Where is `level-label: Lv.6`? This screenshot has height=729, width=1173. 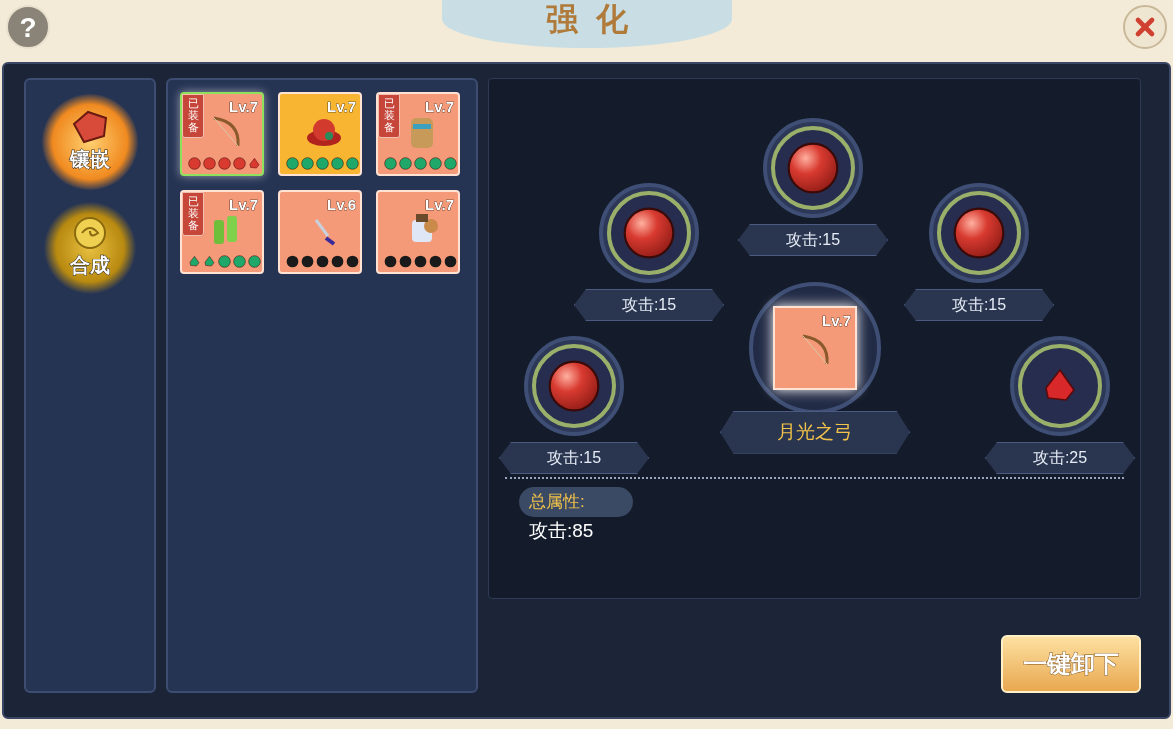
level-label: Lv.6 is located at coordinates (341, 205).